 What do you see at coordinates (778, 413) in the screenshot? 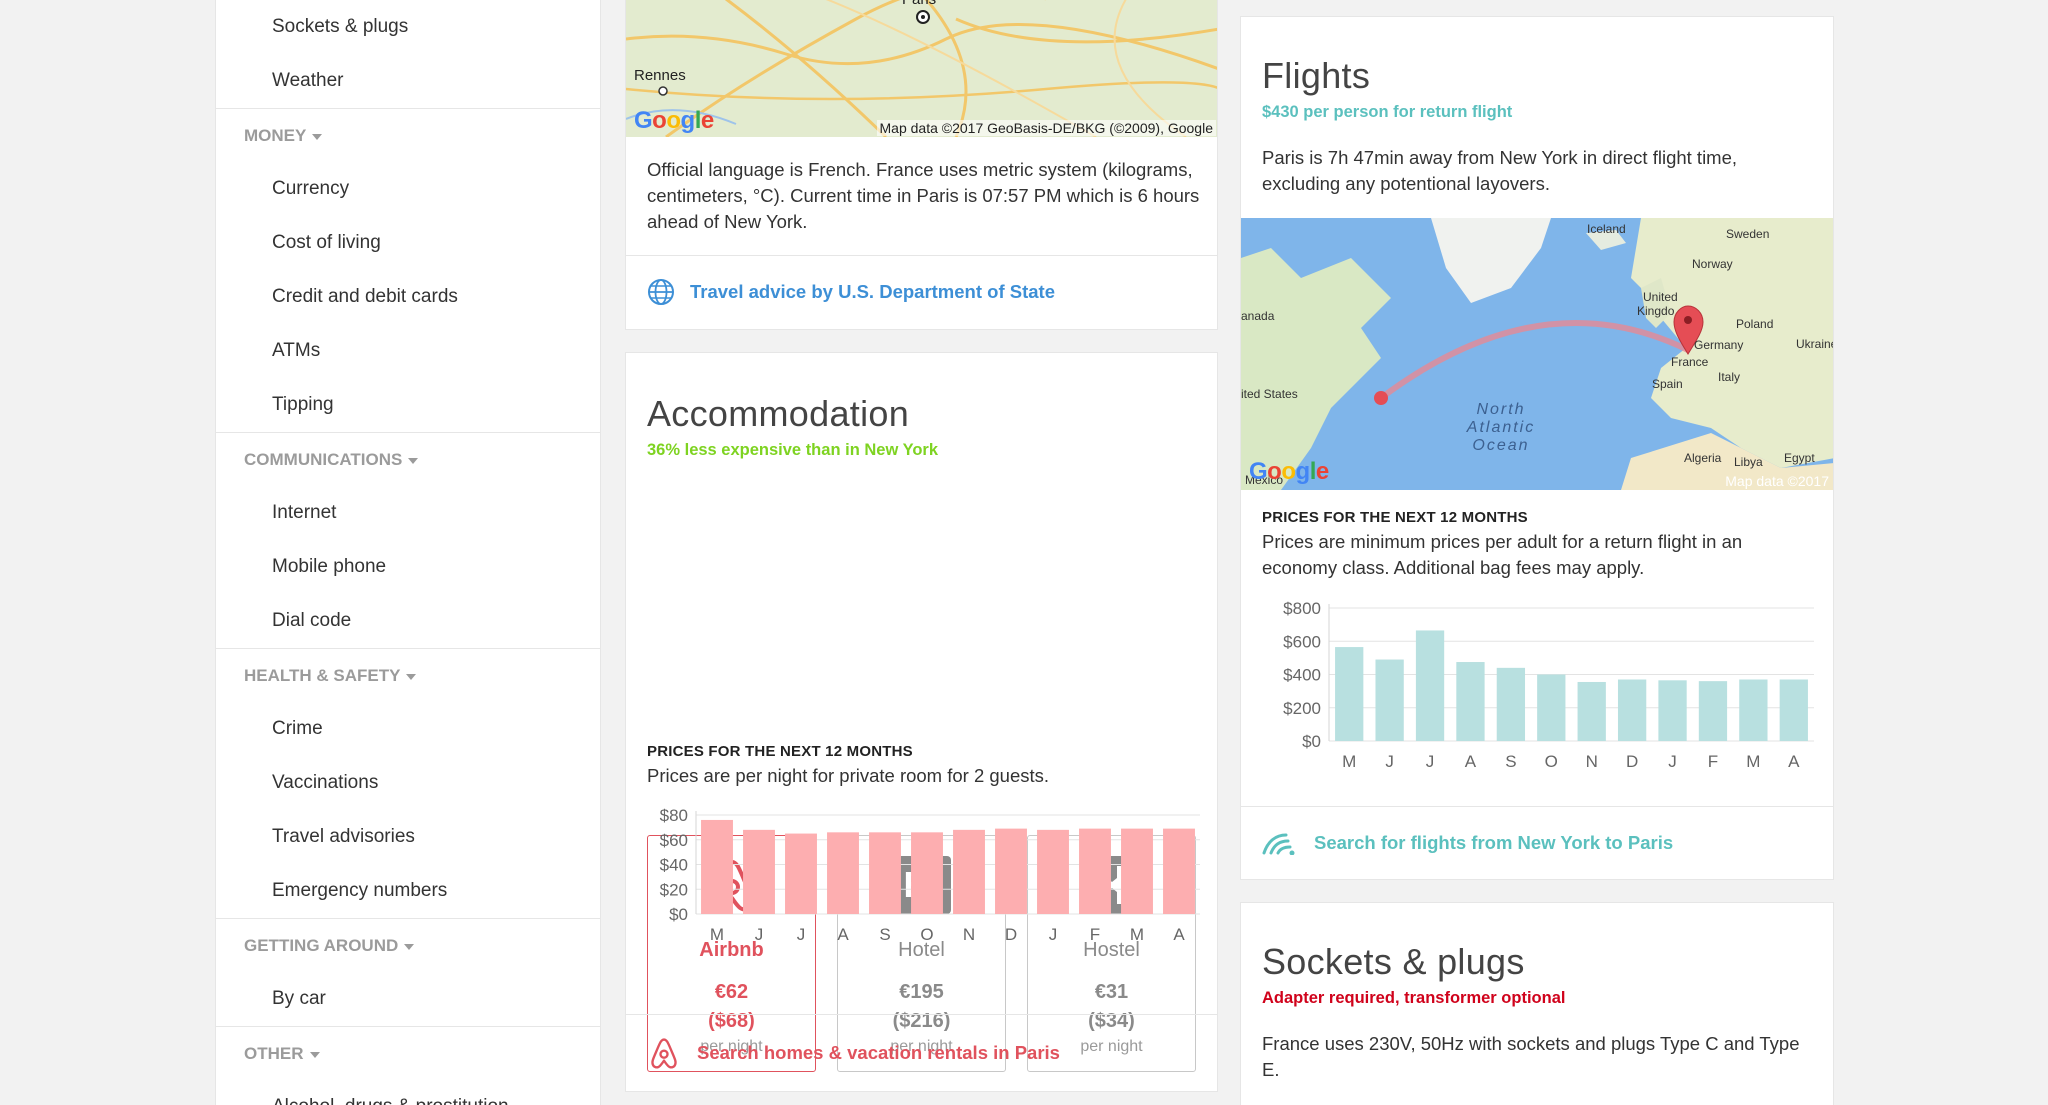
I see `accommodation-title: Accommodation` at bounding box center [778, 413].